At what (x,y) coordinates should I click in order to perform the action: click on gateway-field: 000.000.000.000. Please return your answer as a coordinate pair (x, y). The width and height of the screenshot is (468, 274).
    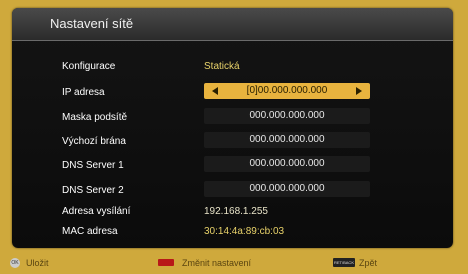
    Looking at the image, I should click on (287, 140).